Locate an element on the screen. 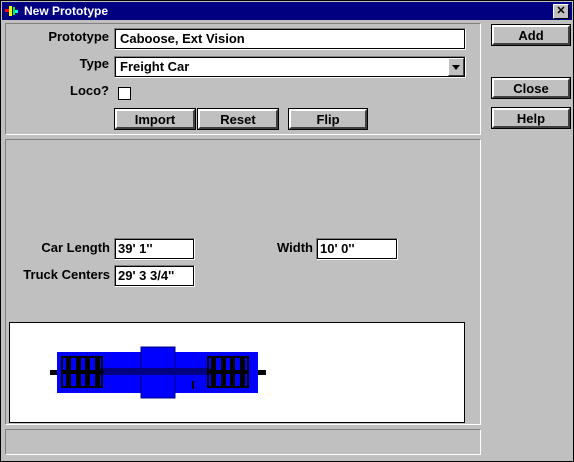 Image resolution: width=574 pixels, height=462 pixels. add-button: Add is located at coordinates (531, 35).